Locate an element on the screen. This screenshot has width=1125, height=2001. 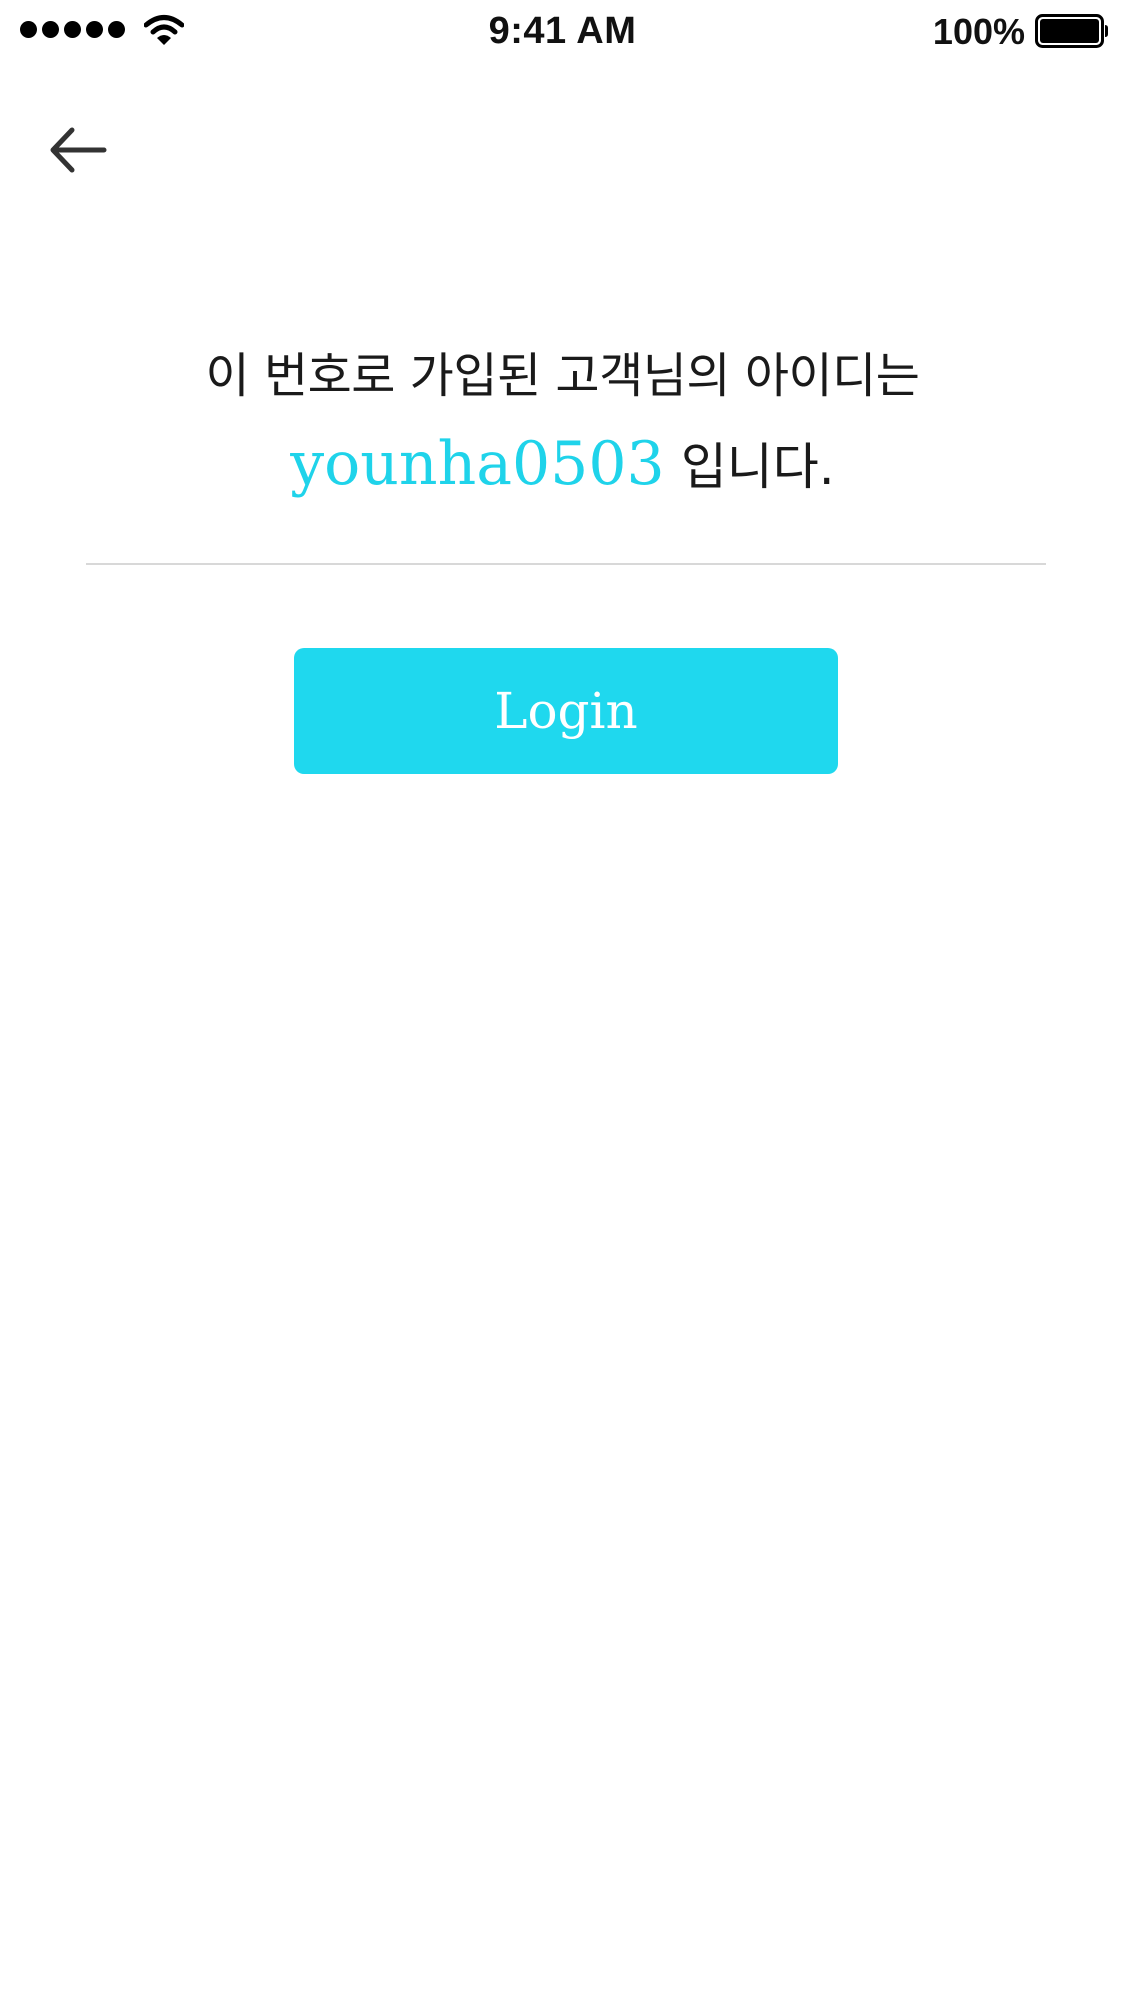
login-button: Login is located at coordinates (566, 711).